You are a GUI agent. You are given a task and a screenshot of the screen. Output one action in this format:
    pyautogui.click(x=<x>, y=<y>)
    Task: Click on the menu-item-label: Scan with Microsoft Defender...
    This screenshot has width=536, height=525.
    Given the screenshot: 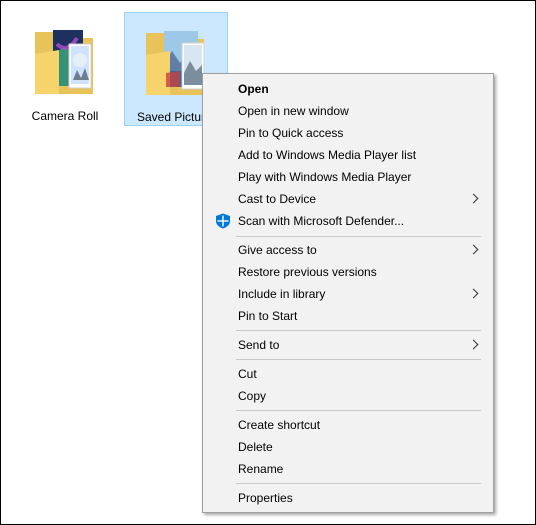 What is the action you would take?
    pyautogui.click(x=321, y=221)
    